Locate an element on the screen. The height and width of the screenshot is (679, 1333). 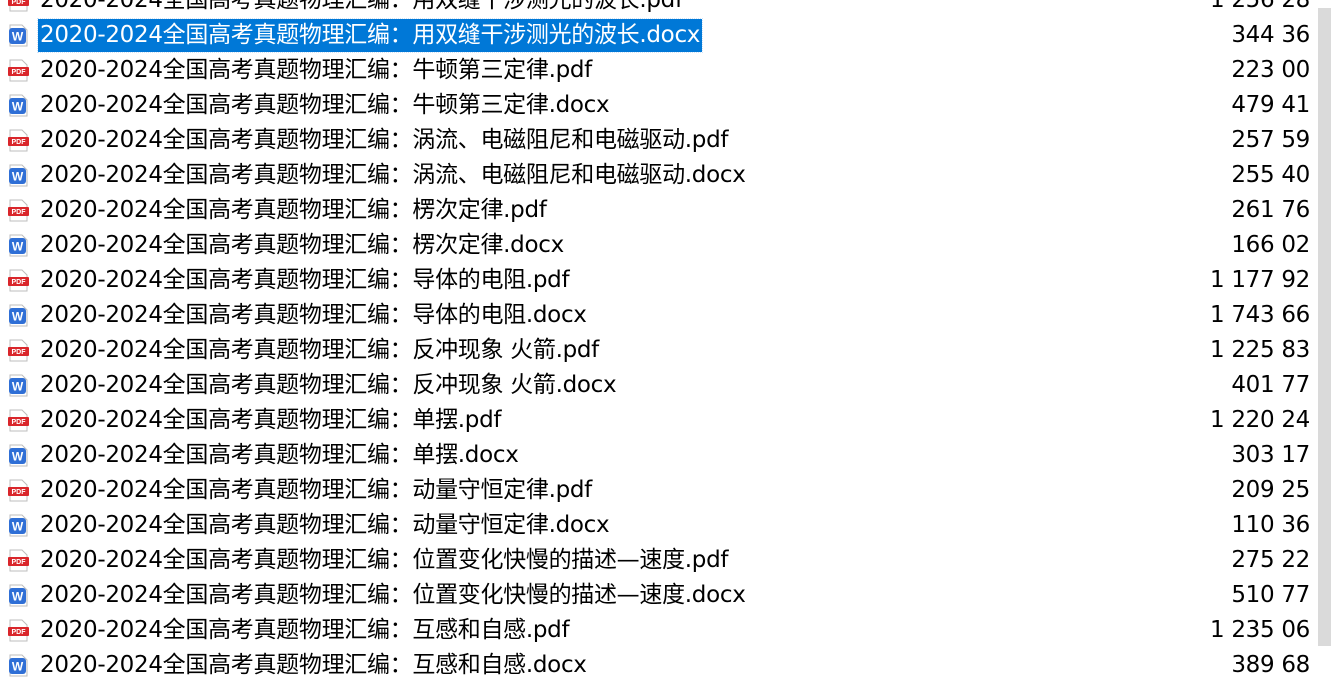
file-row: W 2020-2024全国高考真题物理汇编：互感和自感.docx 389 68 is located at coordinates (666, 663).